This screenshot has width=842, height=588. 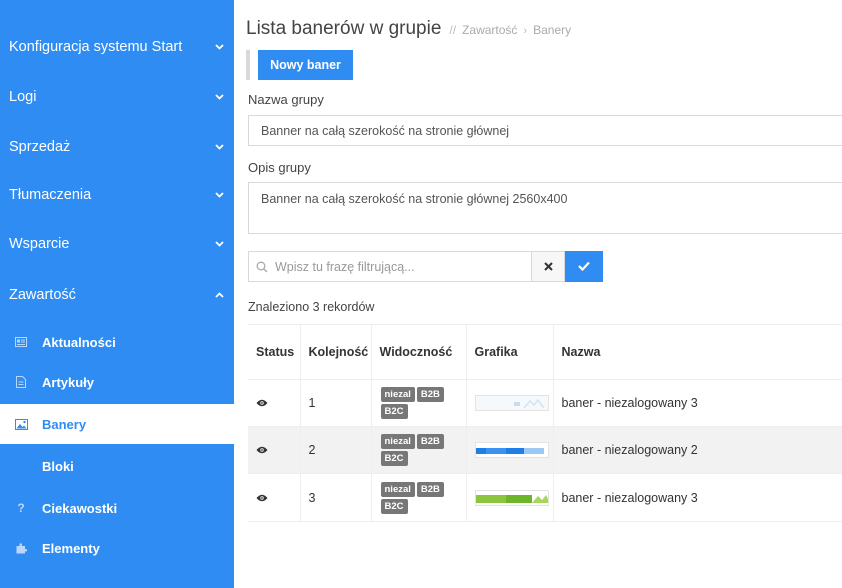 I want to click on order-cell: 2, so click(x=336, y=450).